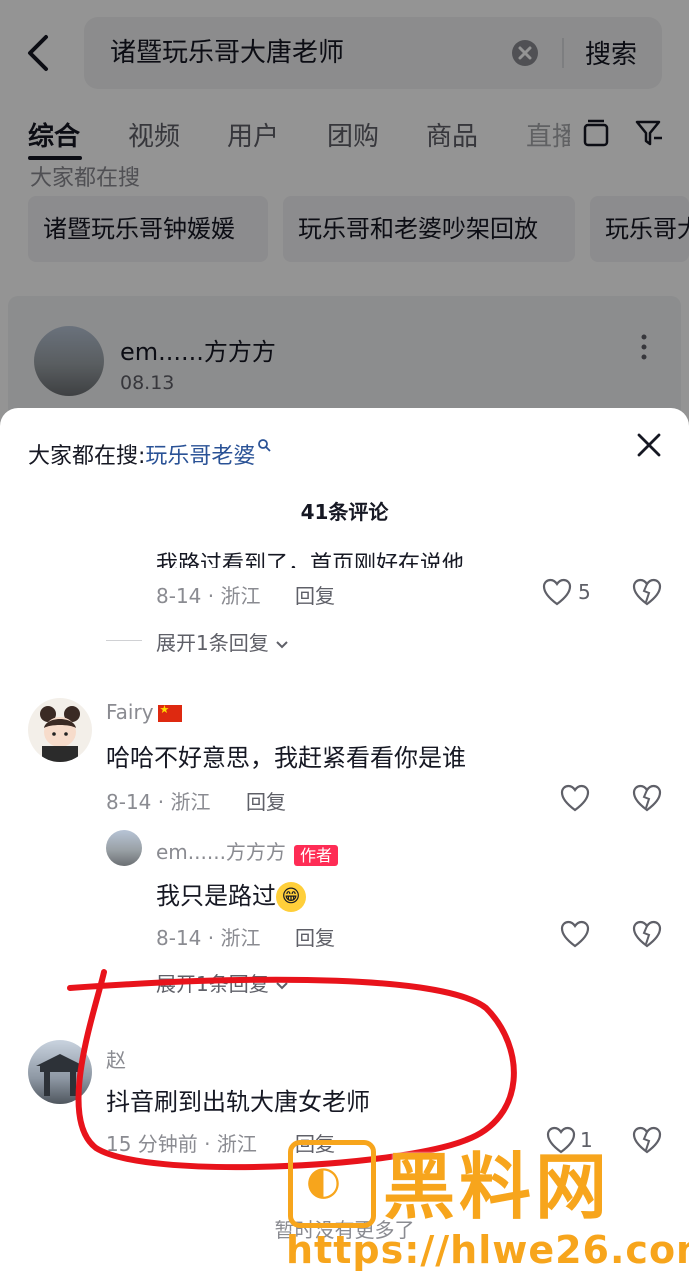  Describe the element at coordinates (212, 643) in the screenshot. I see `expand-replies-label: 展开1条回复` at that location.